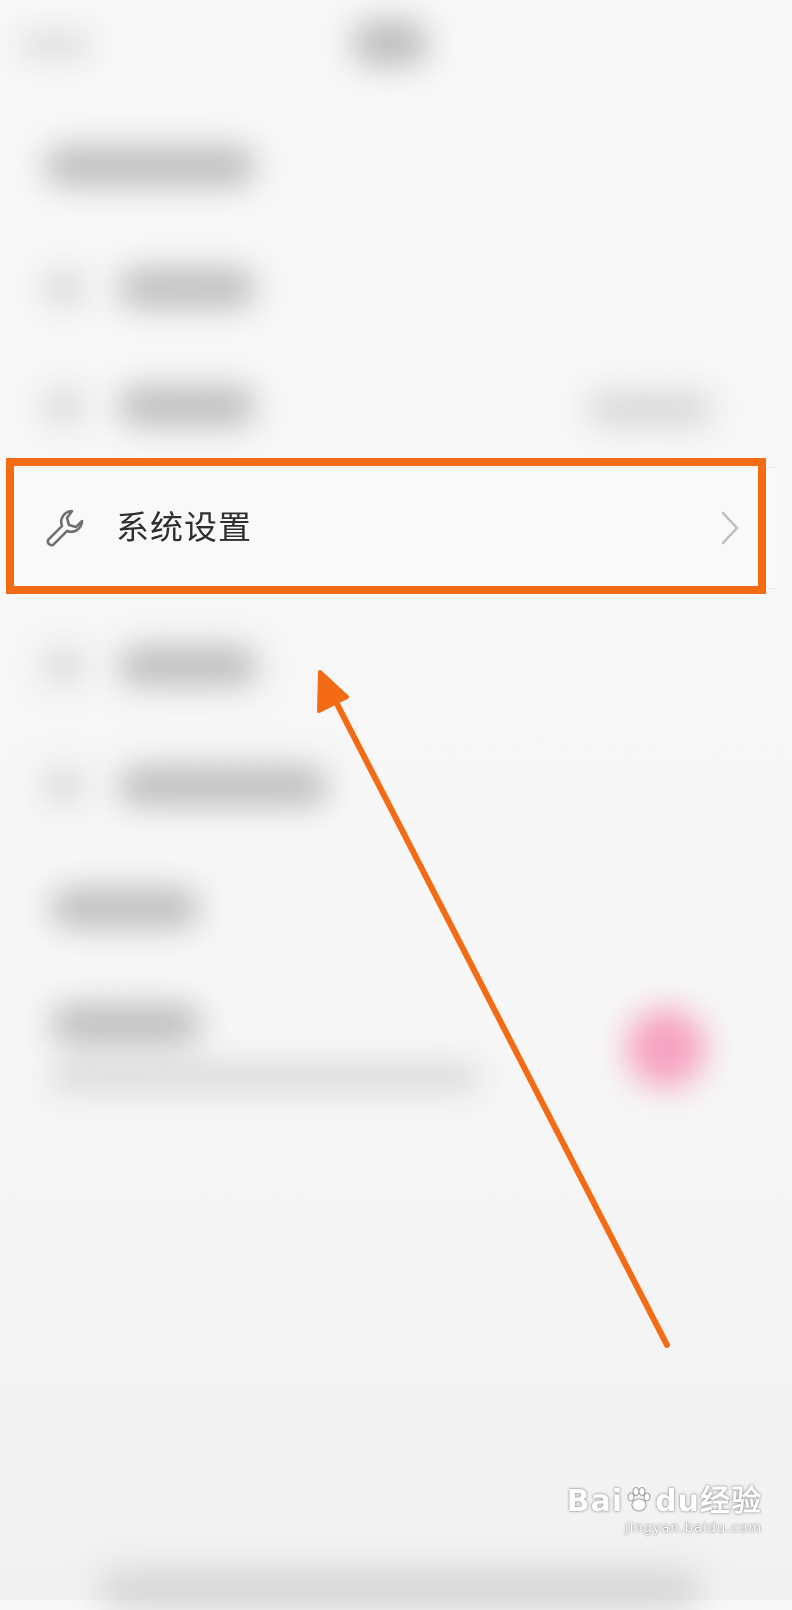 The height and width of the screenshot is (1610, 792). I want to click on paw-logo-icon, so click(639, 1500).